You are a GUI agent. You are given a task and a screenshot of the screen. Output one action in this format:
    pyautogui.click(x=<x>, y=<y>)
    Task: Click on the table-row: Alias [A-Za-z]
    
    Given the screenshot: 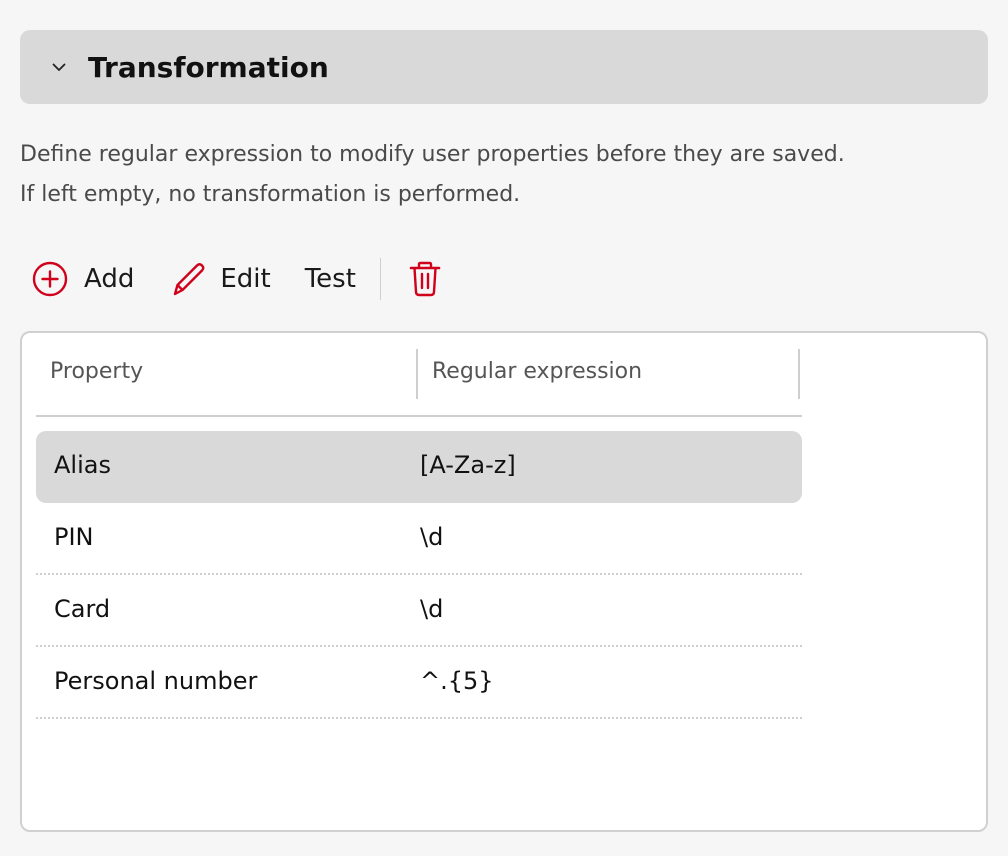 What is the action you would take?
    pyautogui.click(x=419, y=467)
    